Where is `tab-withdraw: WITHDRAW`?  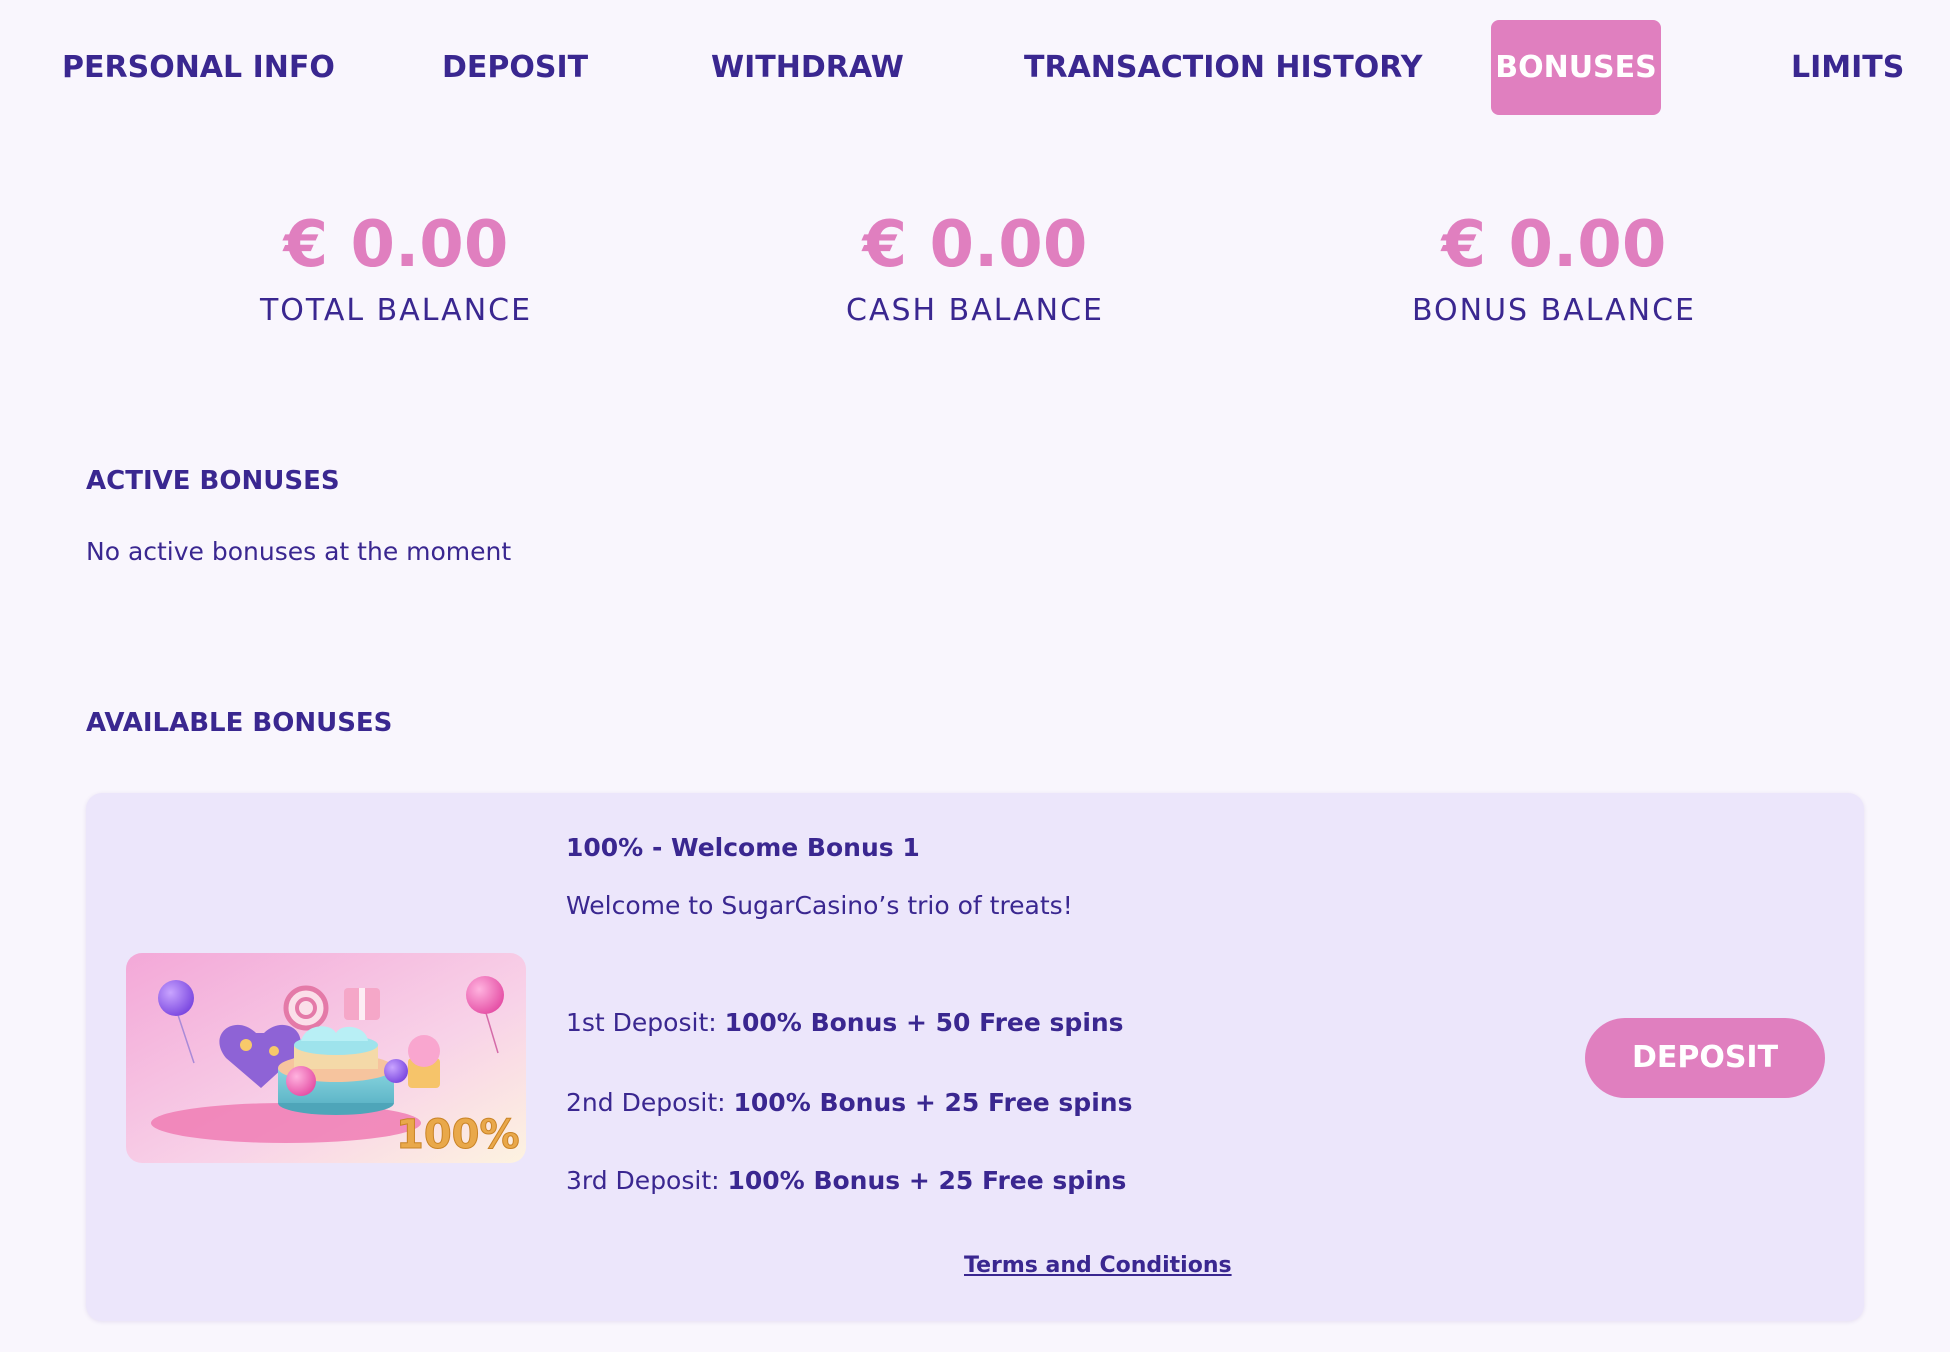 tab-withdraw: WITHDRAW is located at coordinates (807, 67).